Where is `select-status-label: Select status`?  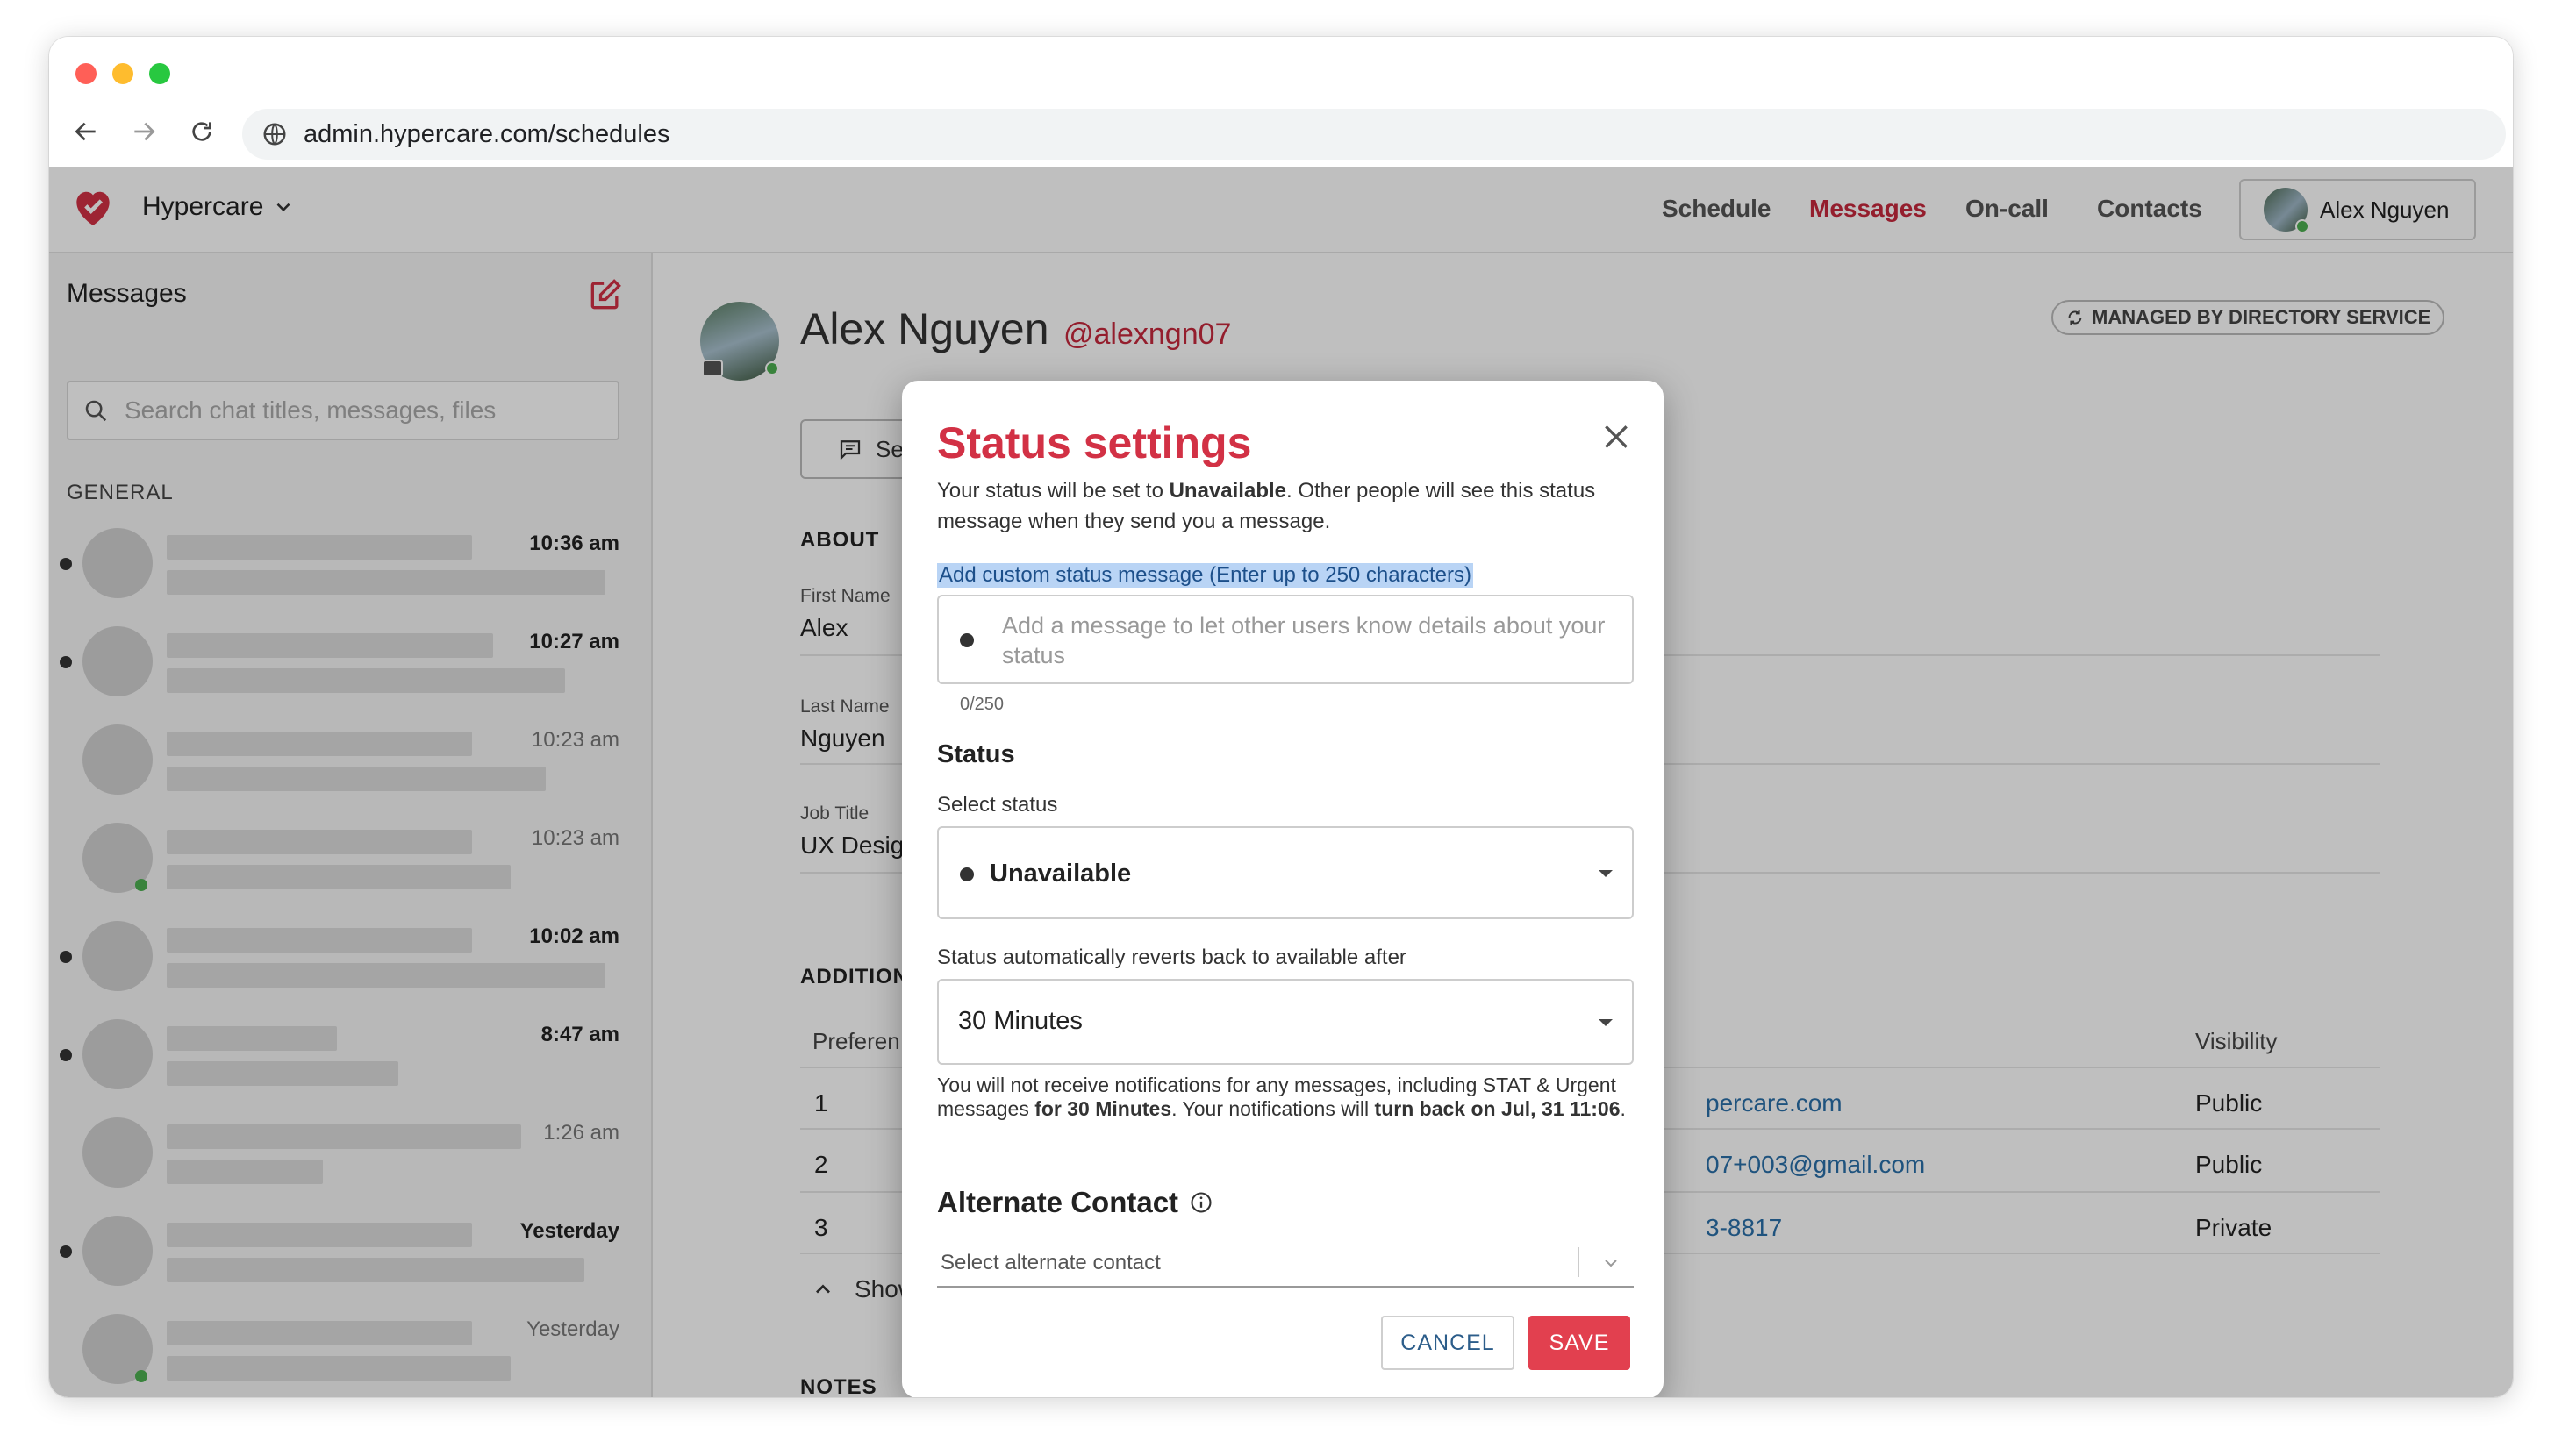
select-status-label: Select status is located at coordinates (997, 805).